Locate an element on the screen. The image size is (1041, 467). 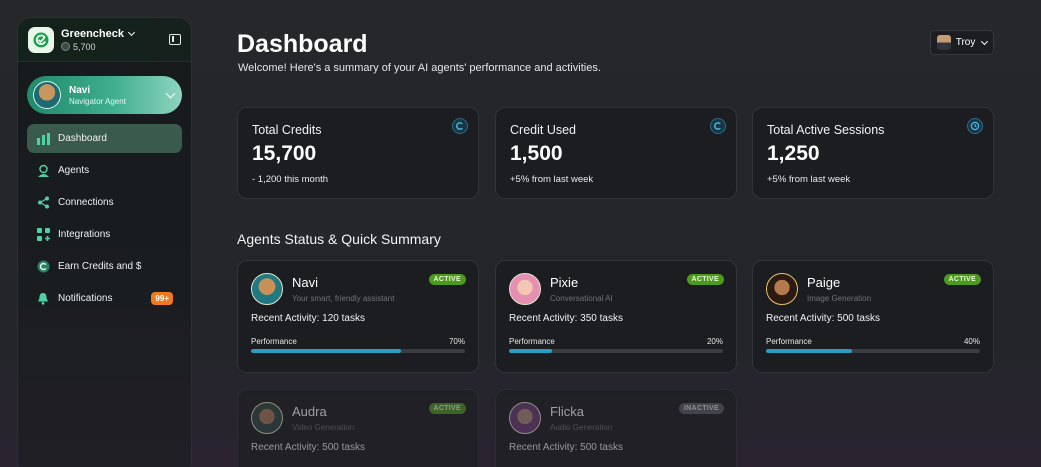
agent-description: Video Generation is located at coordinates (323, 427).